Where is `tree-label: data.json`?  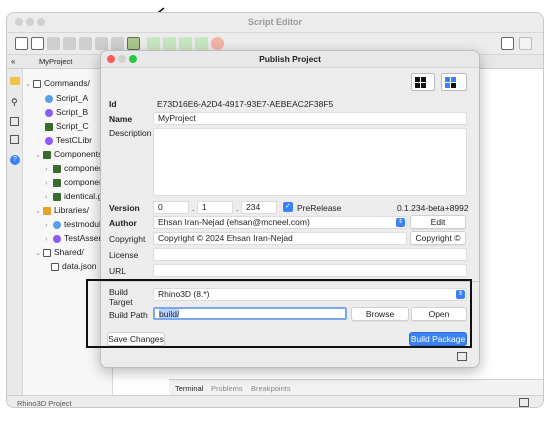 tree-label: data.json is located at coordinates (79, 266).